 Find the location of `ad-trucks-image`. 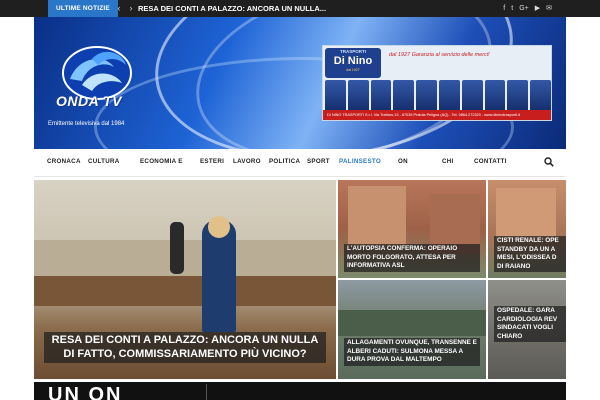

ad-trucks-image is located at coordinates (438, 95).